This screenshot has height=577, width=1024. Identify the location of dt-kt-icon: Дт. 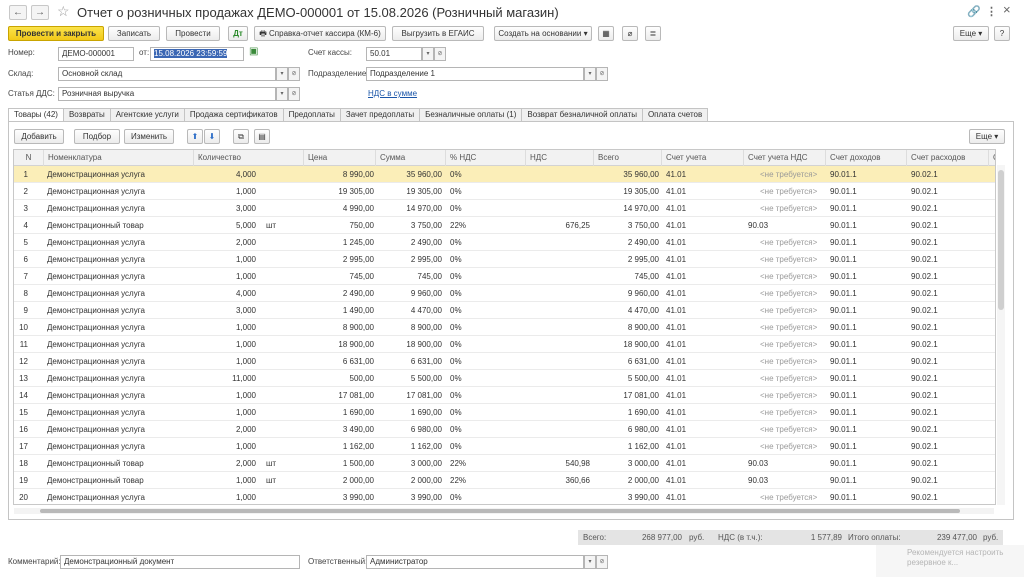
(238, 33).